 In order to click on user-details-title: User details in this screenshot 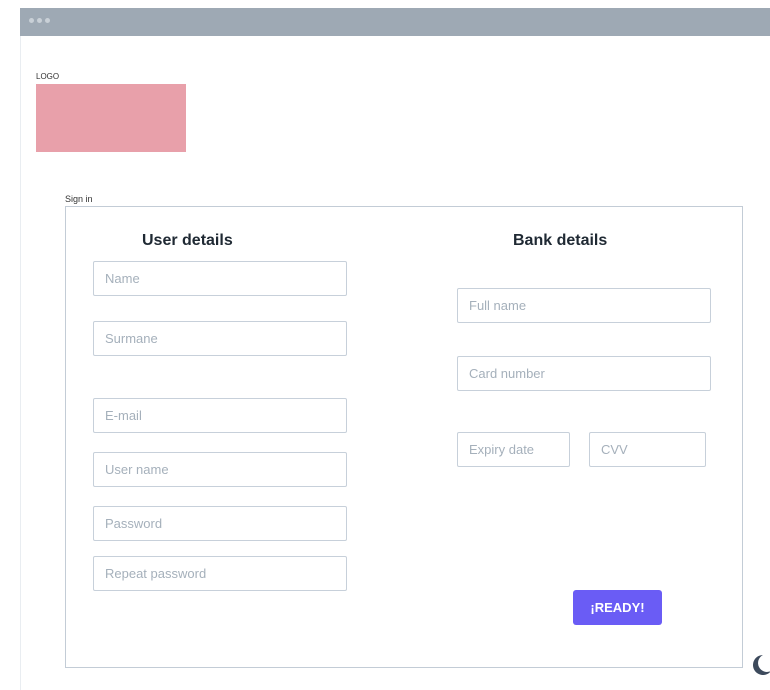, I will do `click(187, 240)`.